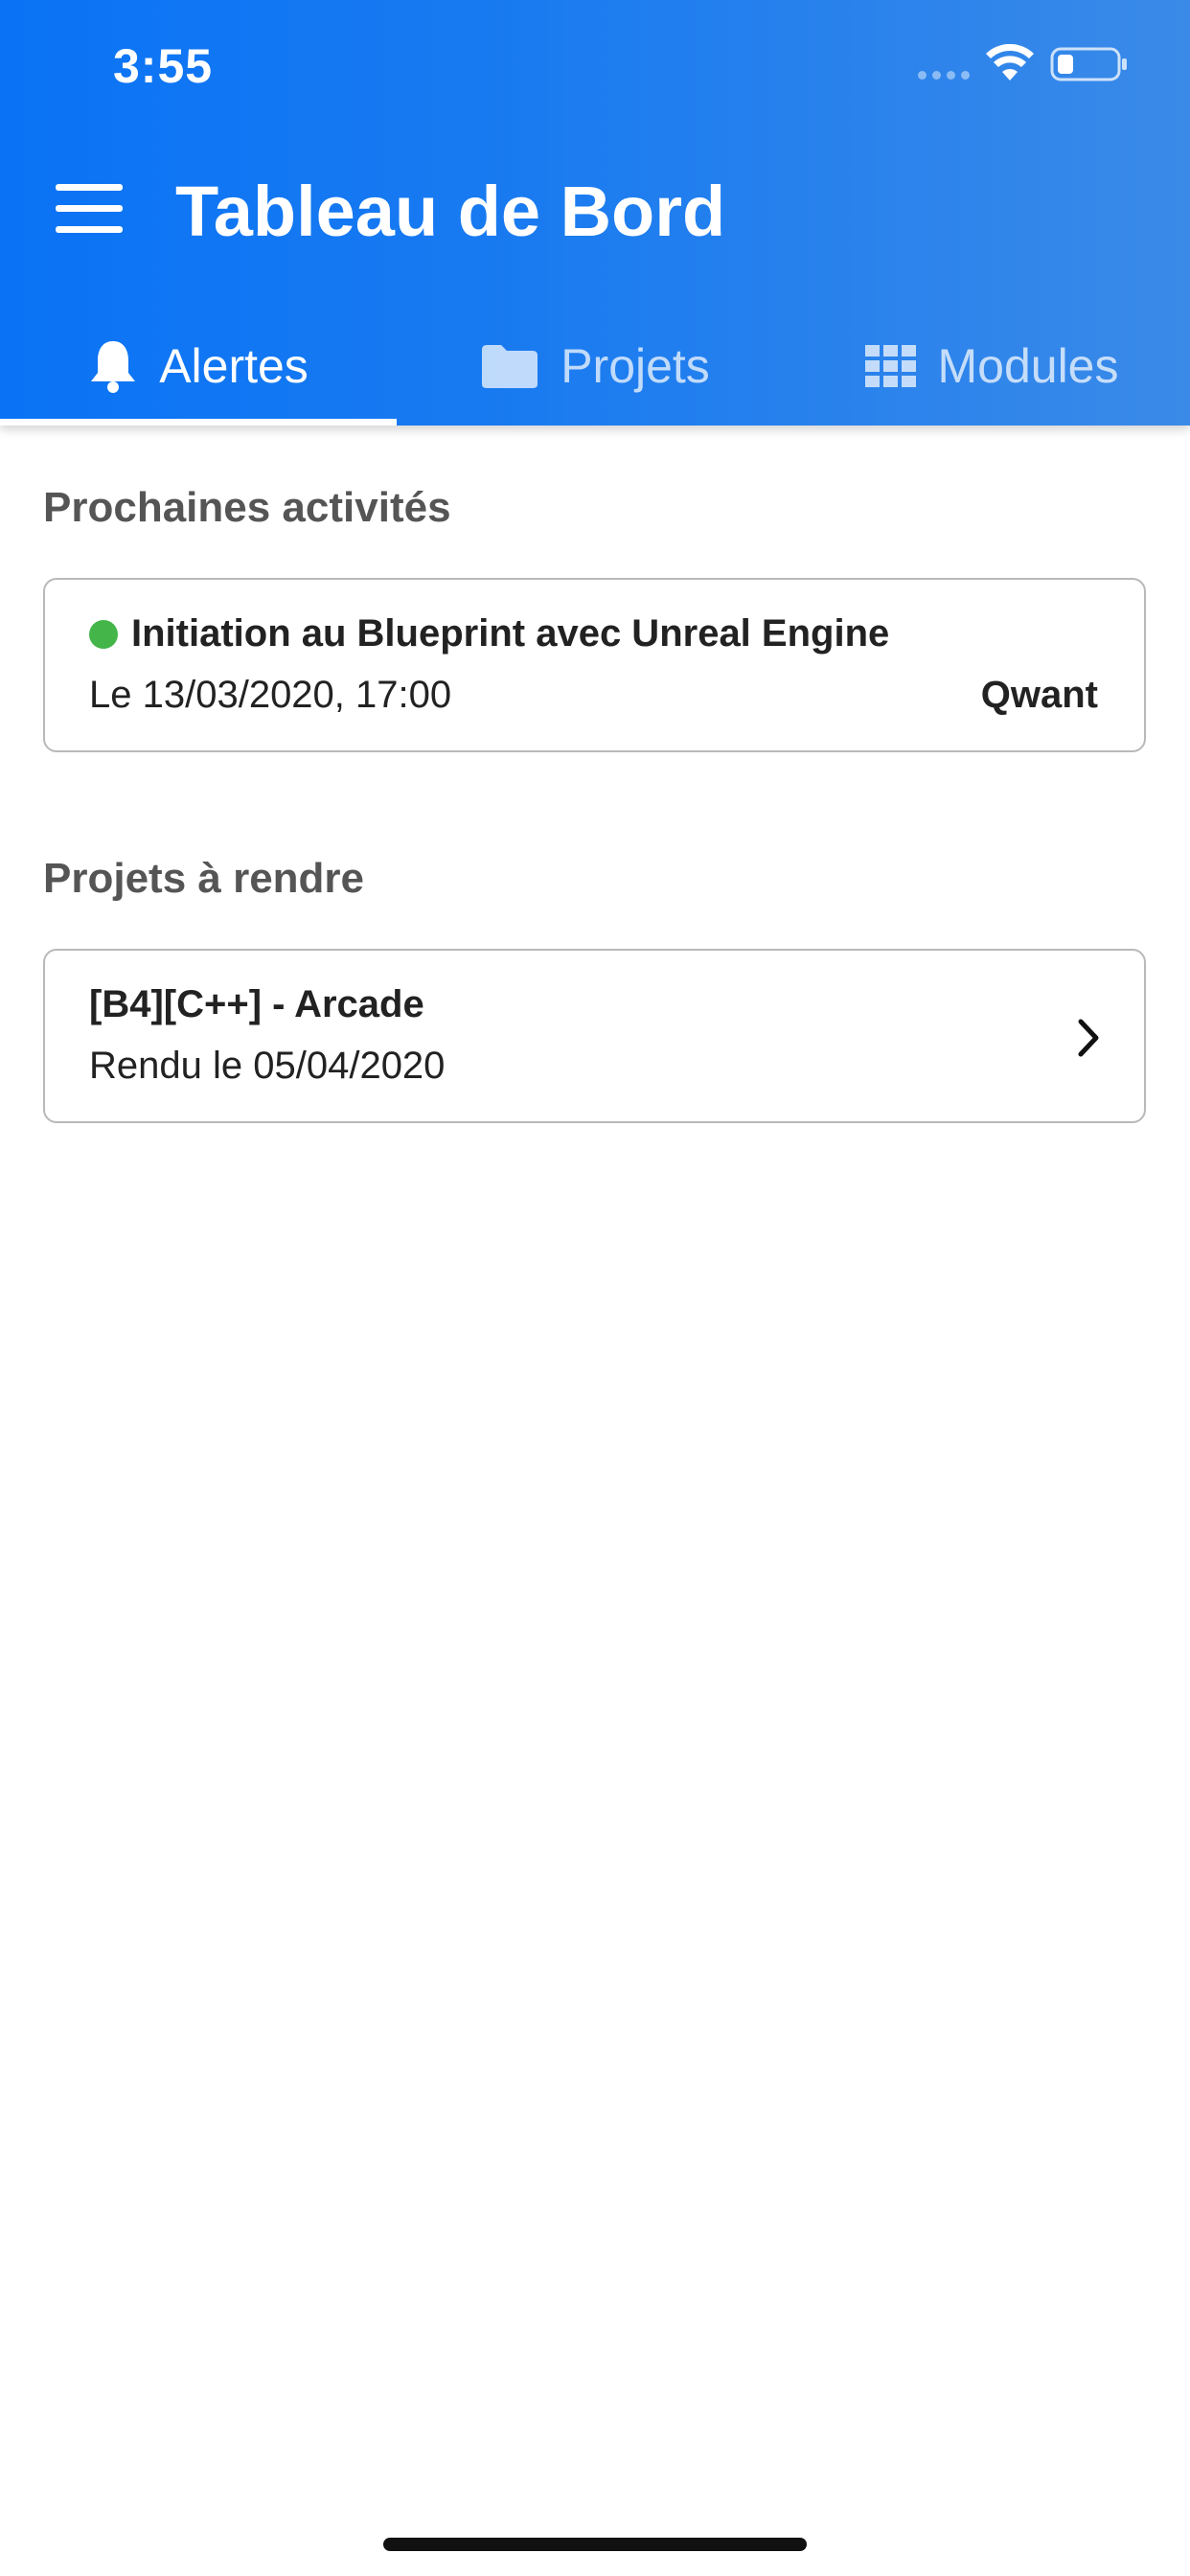  What do you see at coordinates (1089, 64) in the screenshot?
I see `battery-icon` at bounding box center [1089, 64].